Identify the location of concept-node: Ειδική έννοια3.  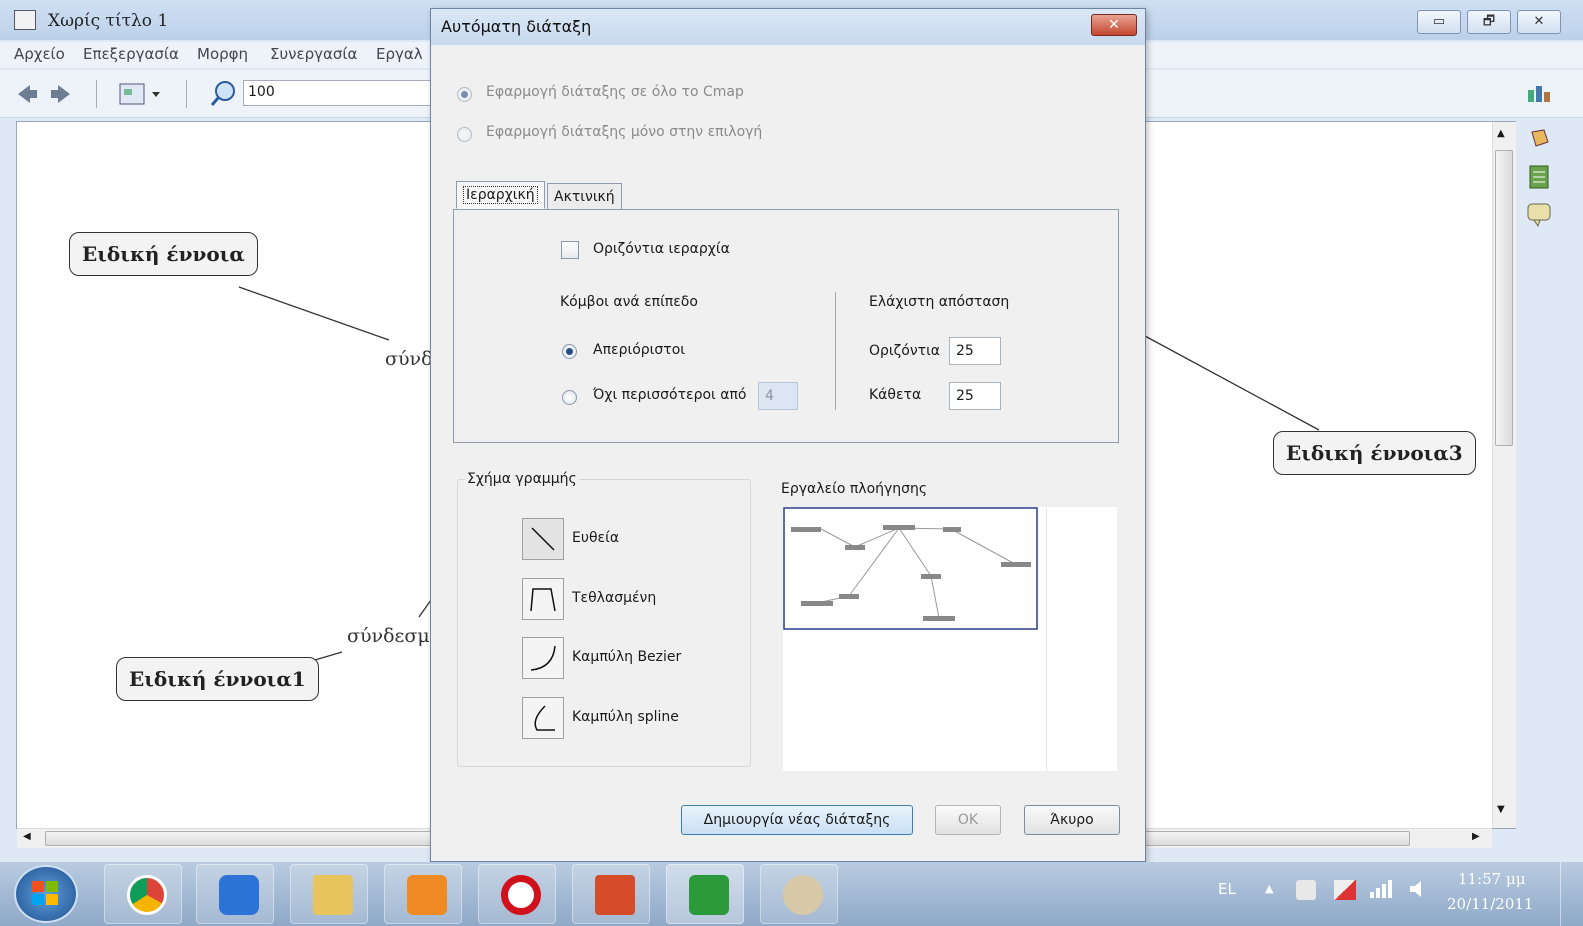
(1374, 453).